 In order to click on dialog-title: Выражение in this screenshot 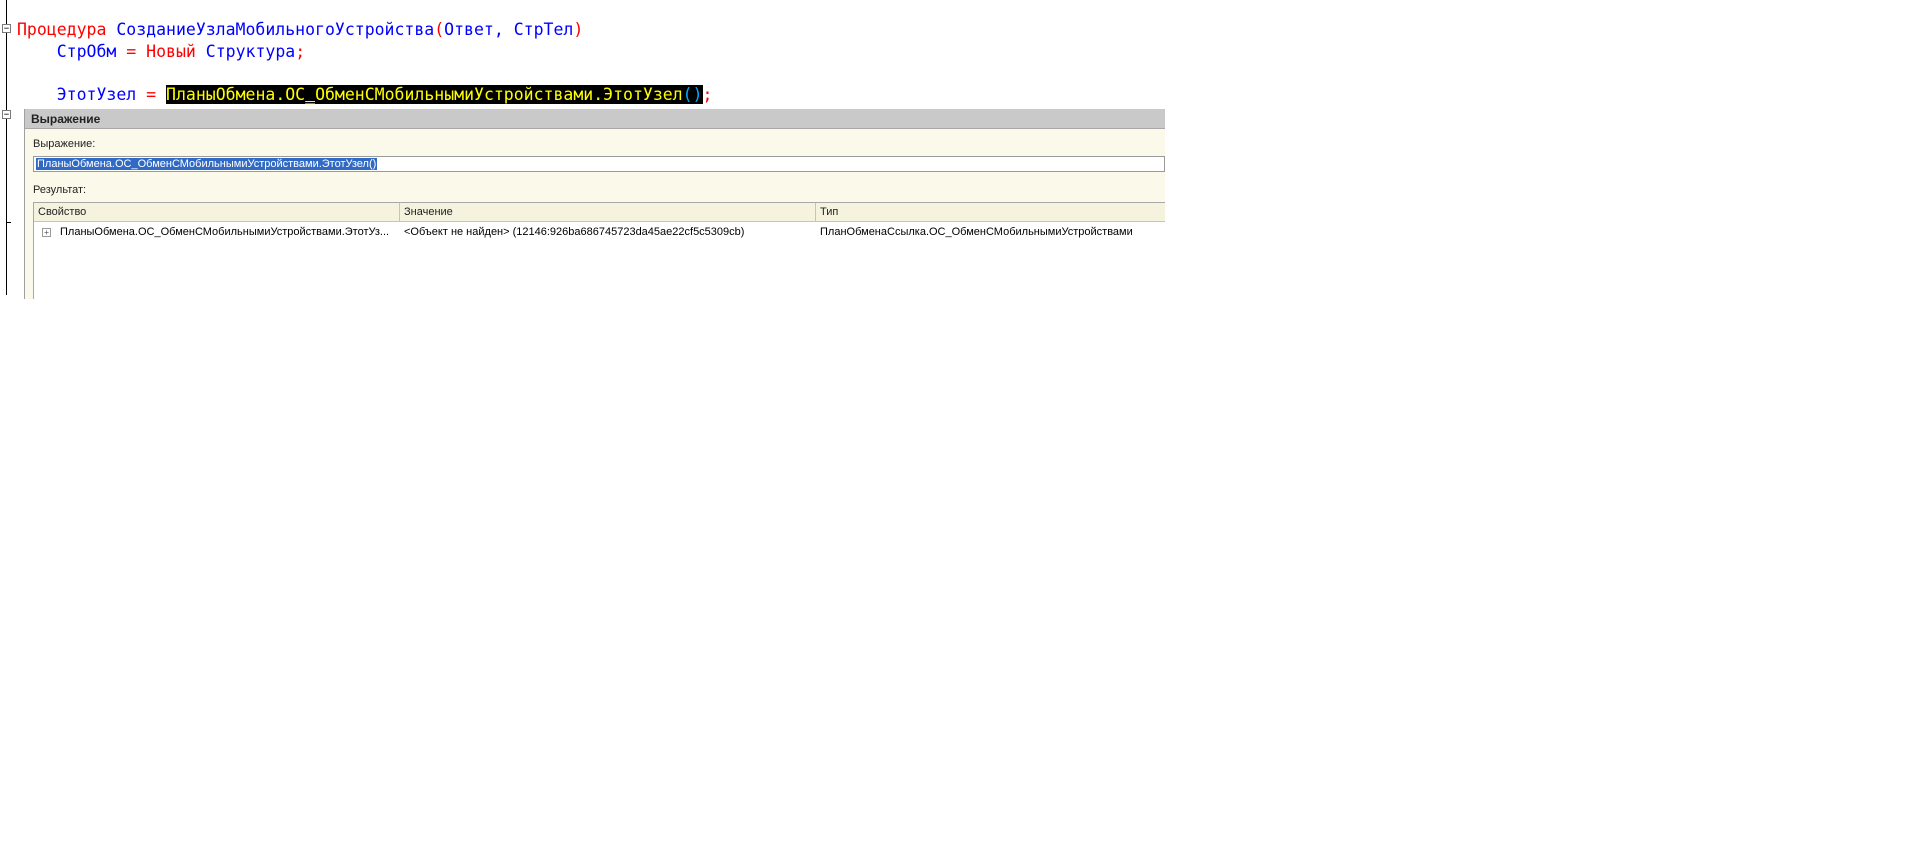, I will do `click(595, 119)`.